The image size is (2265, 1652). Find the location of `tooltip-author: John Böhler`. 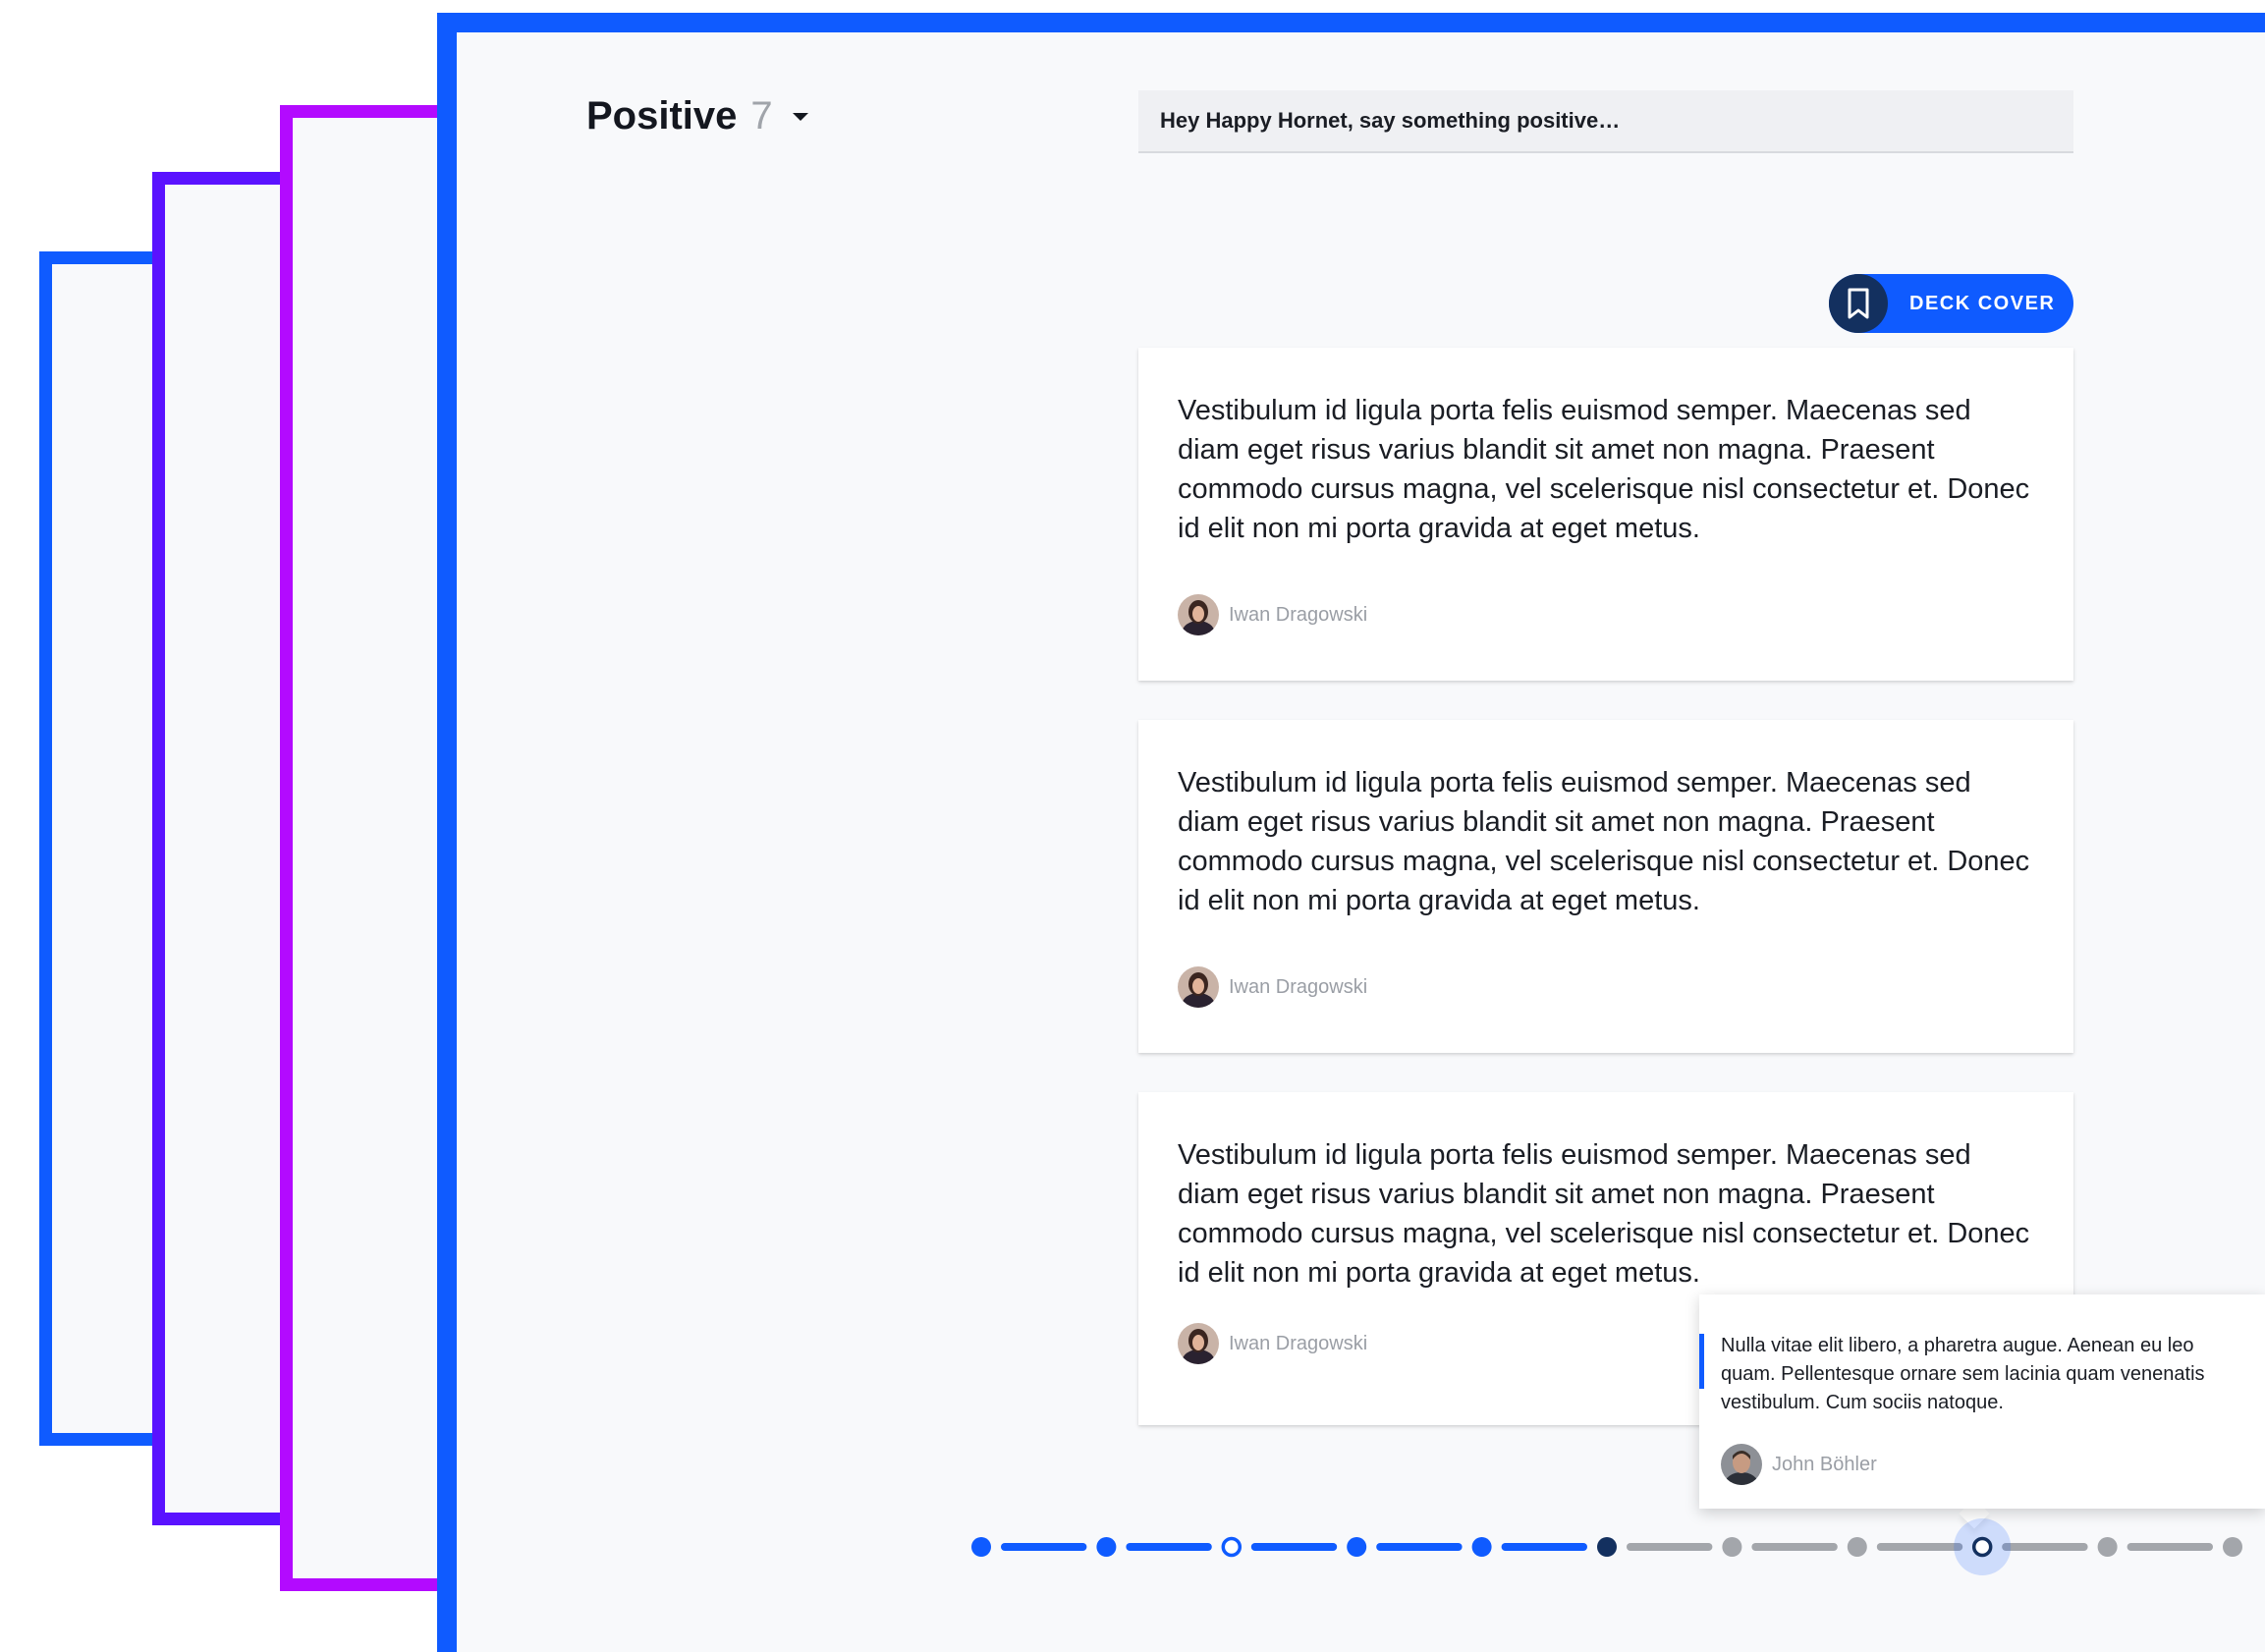

tooltip-author: John Böhler is located at coordinates (1799, 1464).